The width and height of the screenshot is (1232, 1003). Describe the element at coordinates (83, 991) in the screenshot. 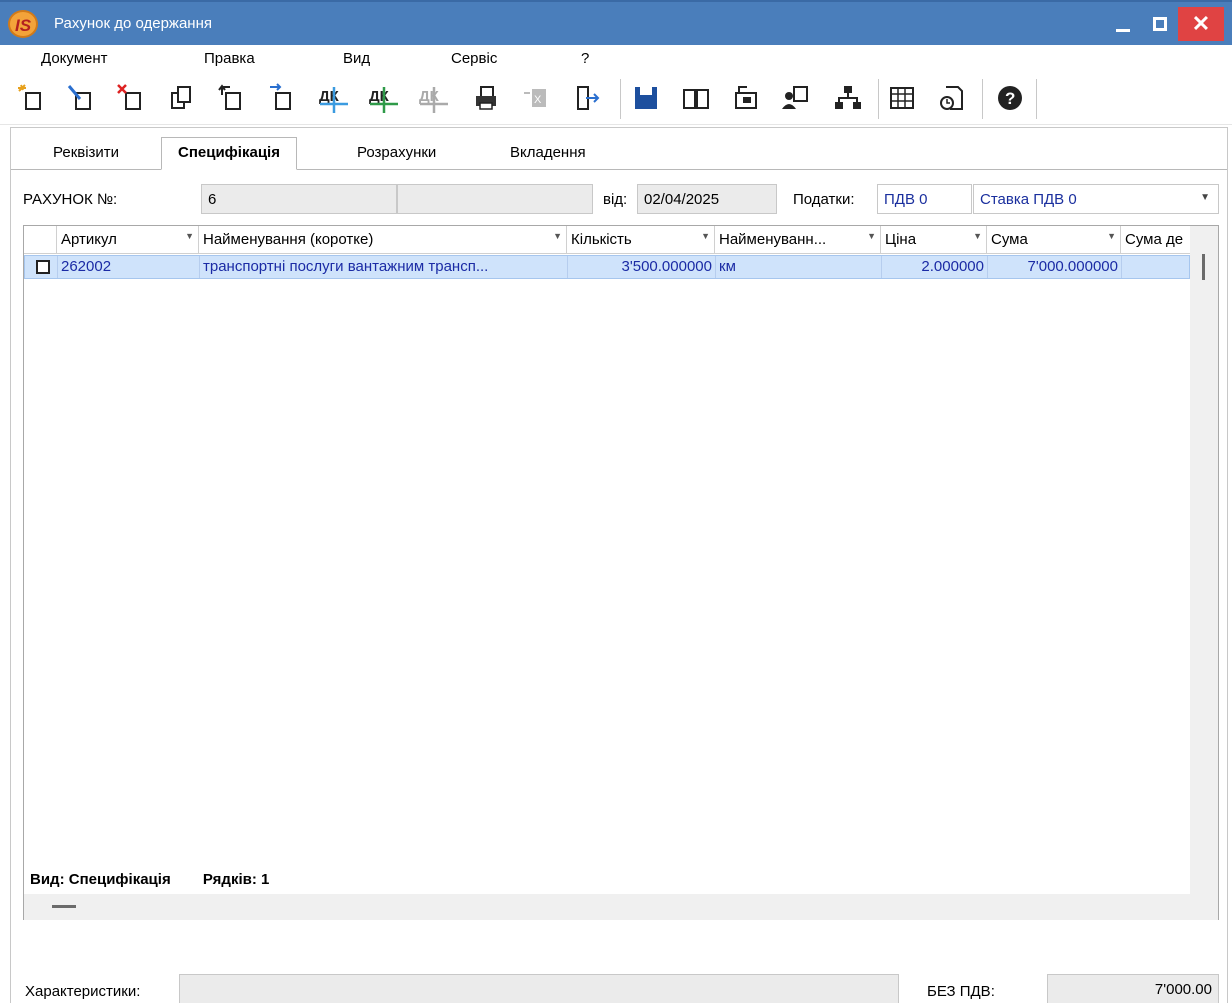

I see `characteristics-label: Характеристики:` at that location.